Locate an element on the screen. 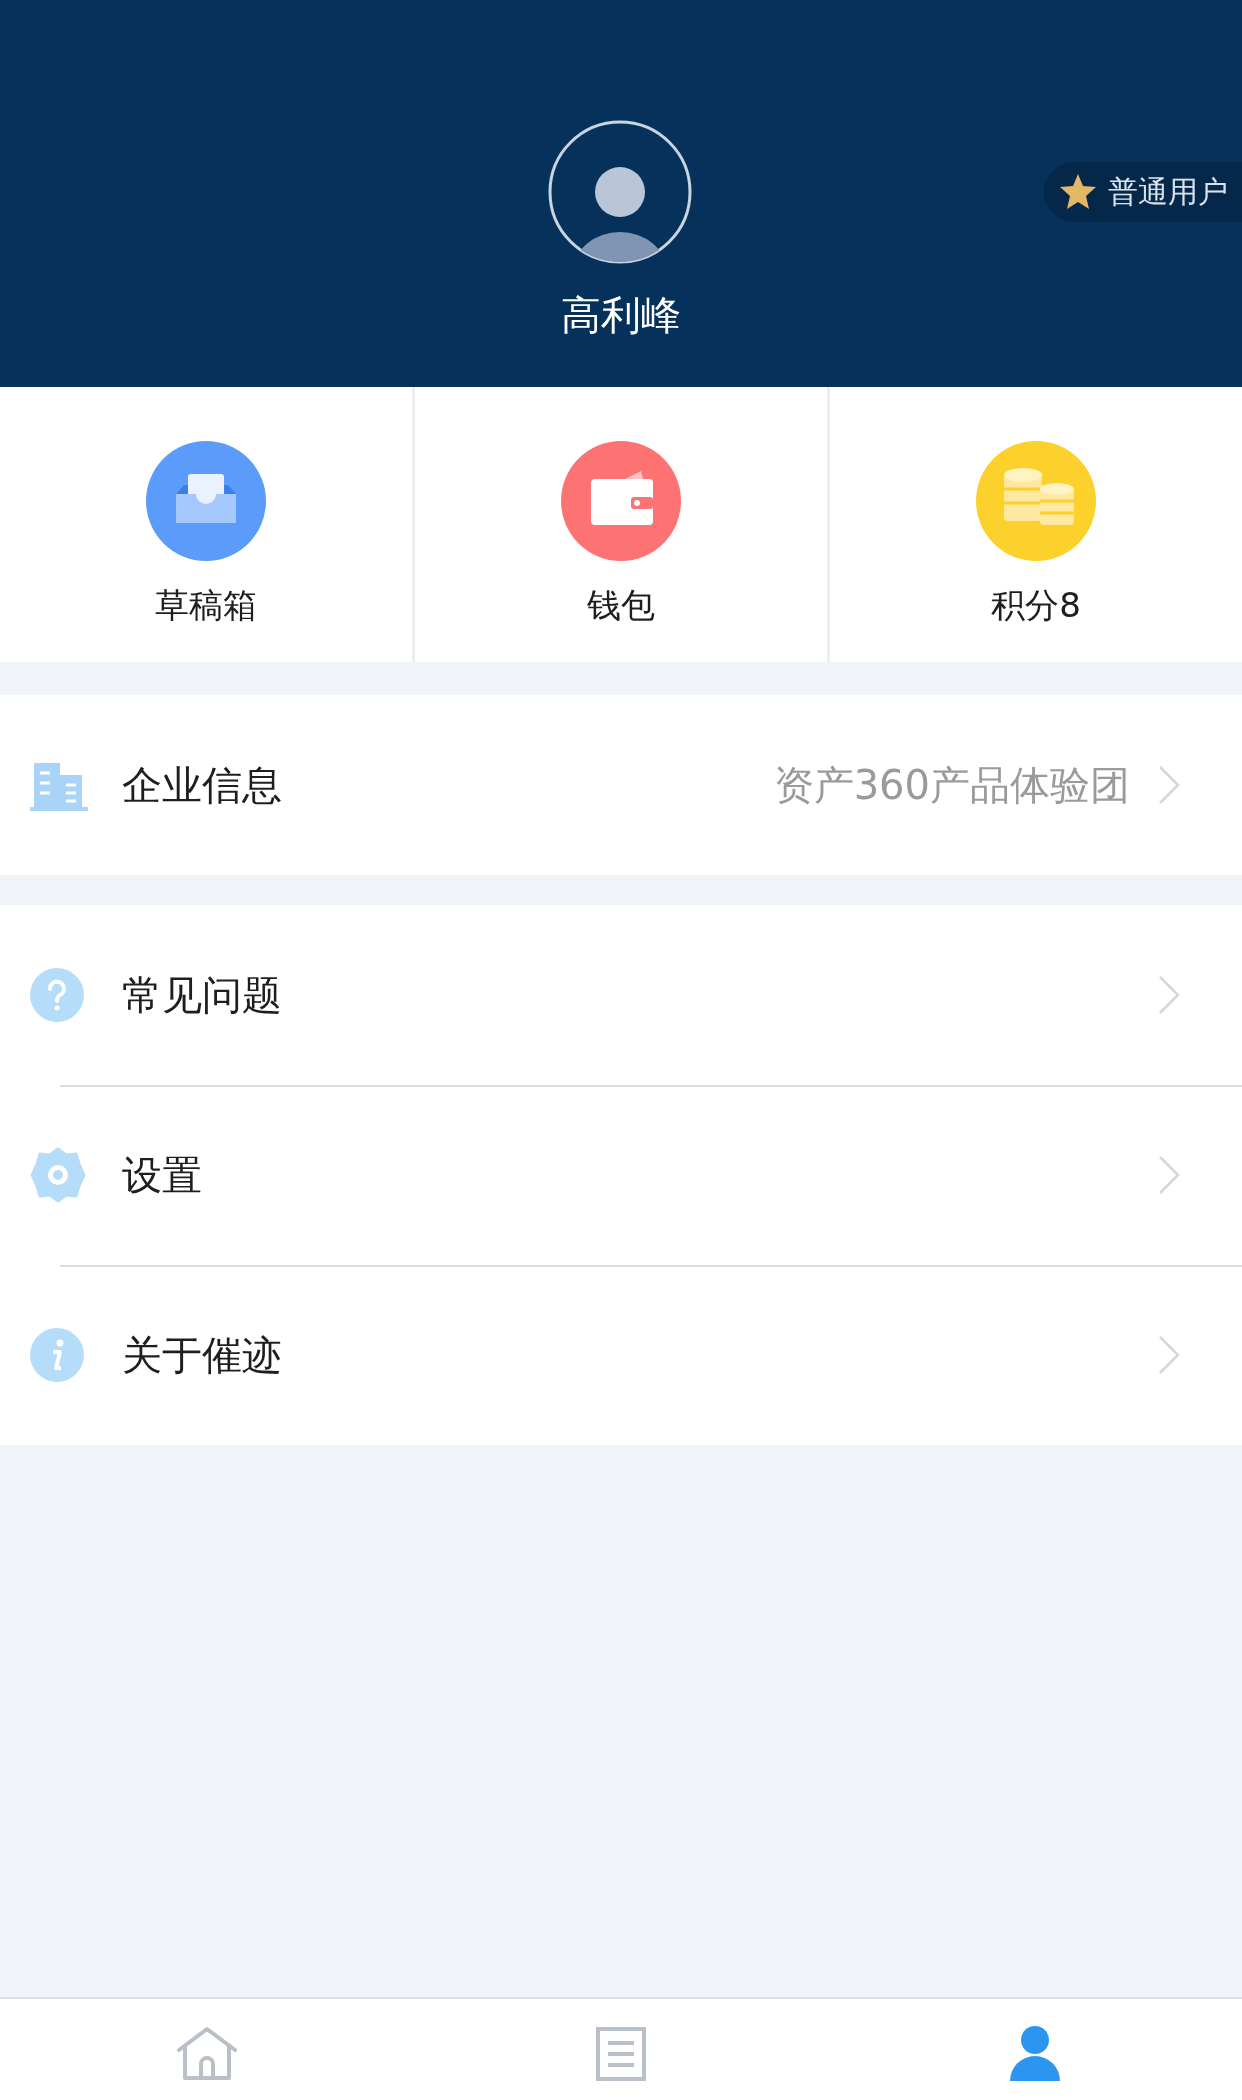 This screenshot has height=2100, width=1242. document-icon is located at coordinates (621, 2053).